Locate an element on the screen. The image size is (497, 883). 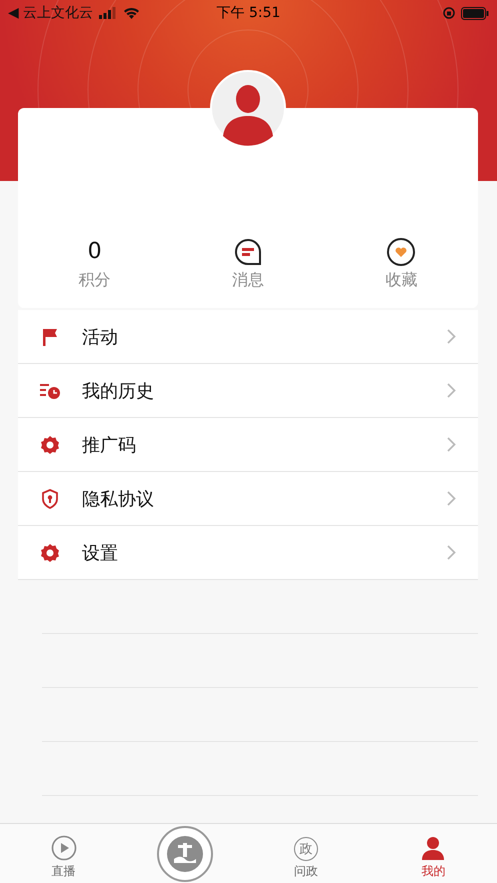
menu-item: 我的历史 is located at coordinates (264, 390).